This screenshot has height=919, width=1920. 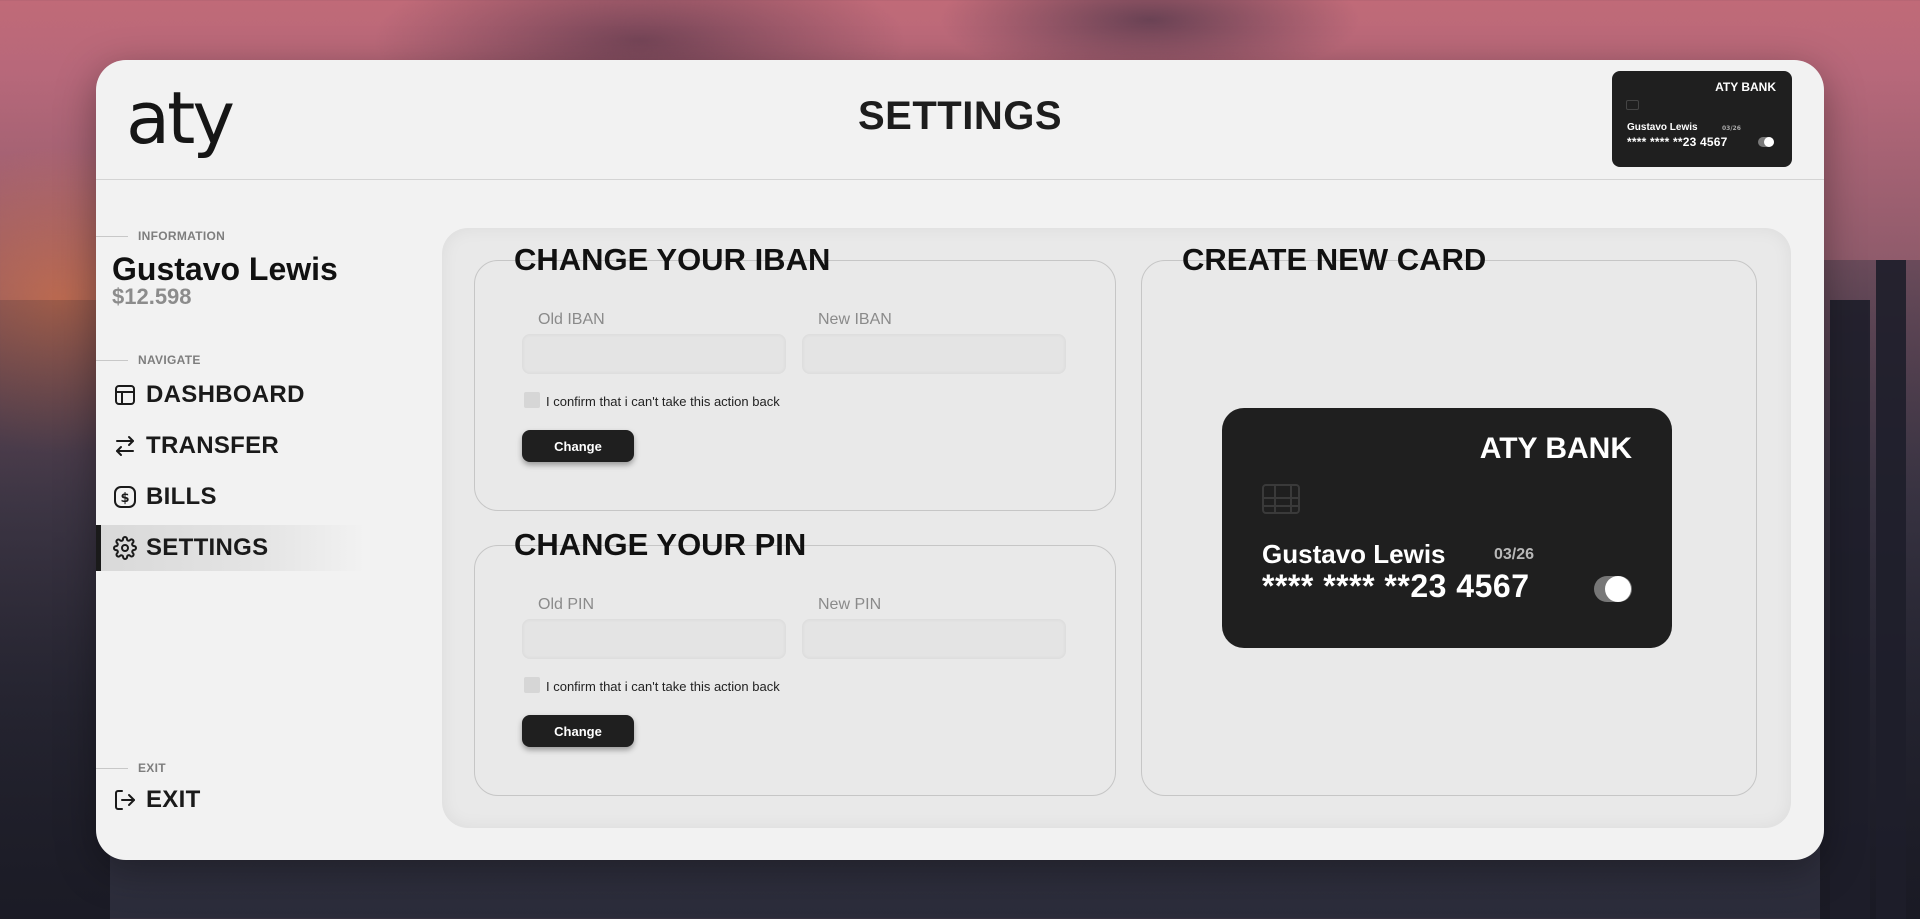 I want to click on nav-item-bills: $ BILLS, so click(x=231, y=497).